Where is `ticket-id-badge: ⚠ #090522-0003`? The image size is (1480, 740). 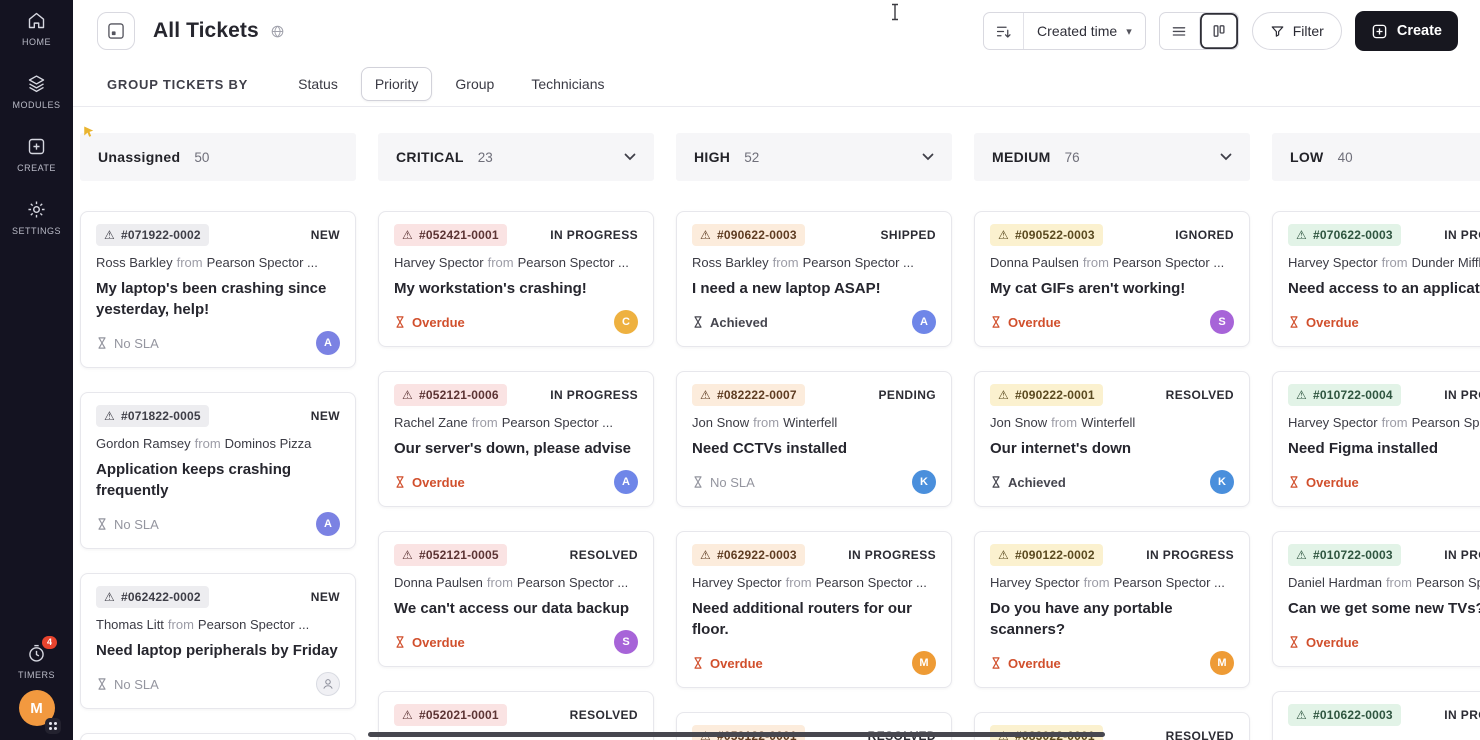 ticket-id-badge: ⚠ #090522-0003 is located at coordinates (1046, 235).